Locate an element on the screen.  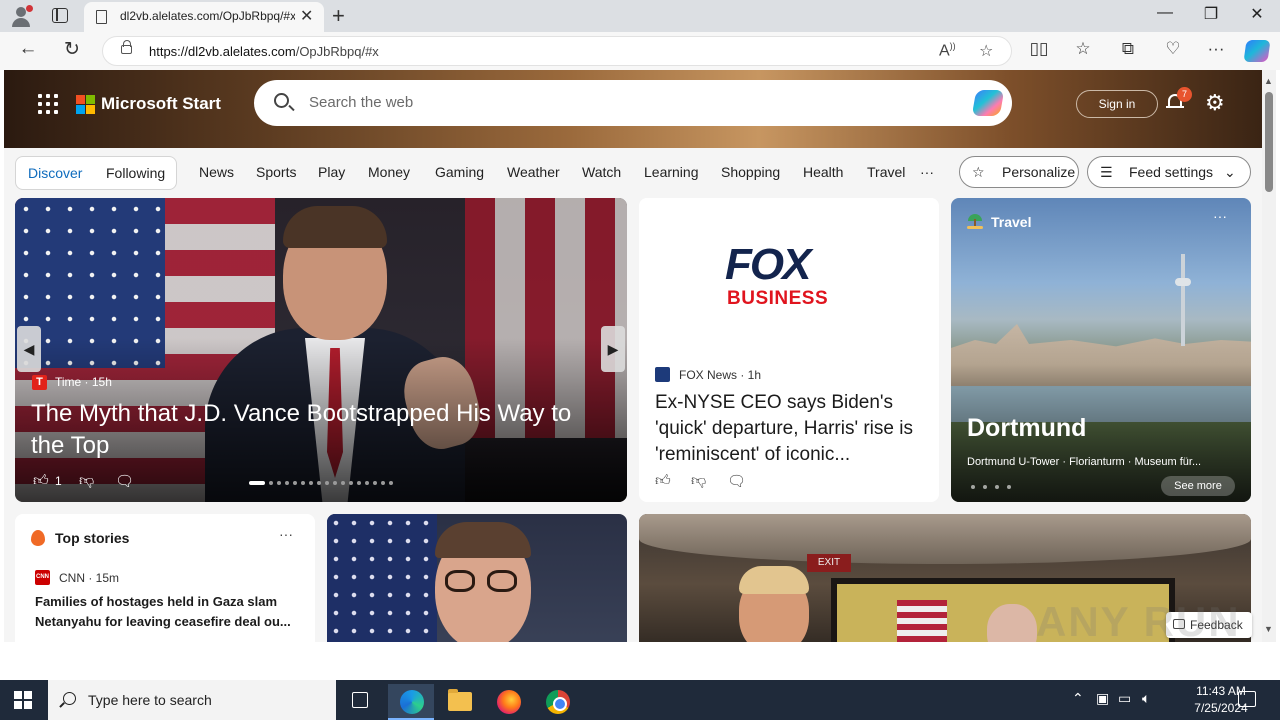
favorite-star-icon: ☆ is located at coordinates (986, 51).